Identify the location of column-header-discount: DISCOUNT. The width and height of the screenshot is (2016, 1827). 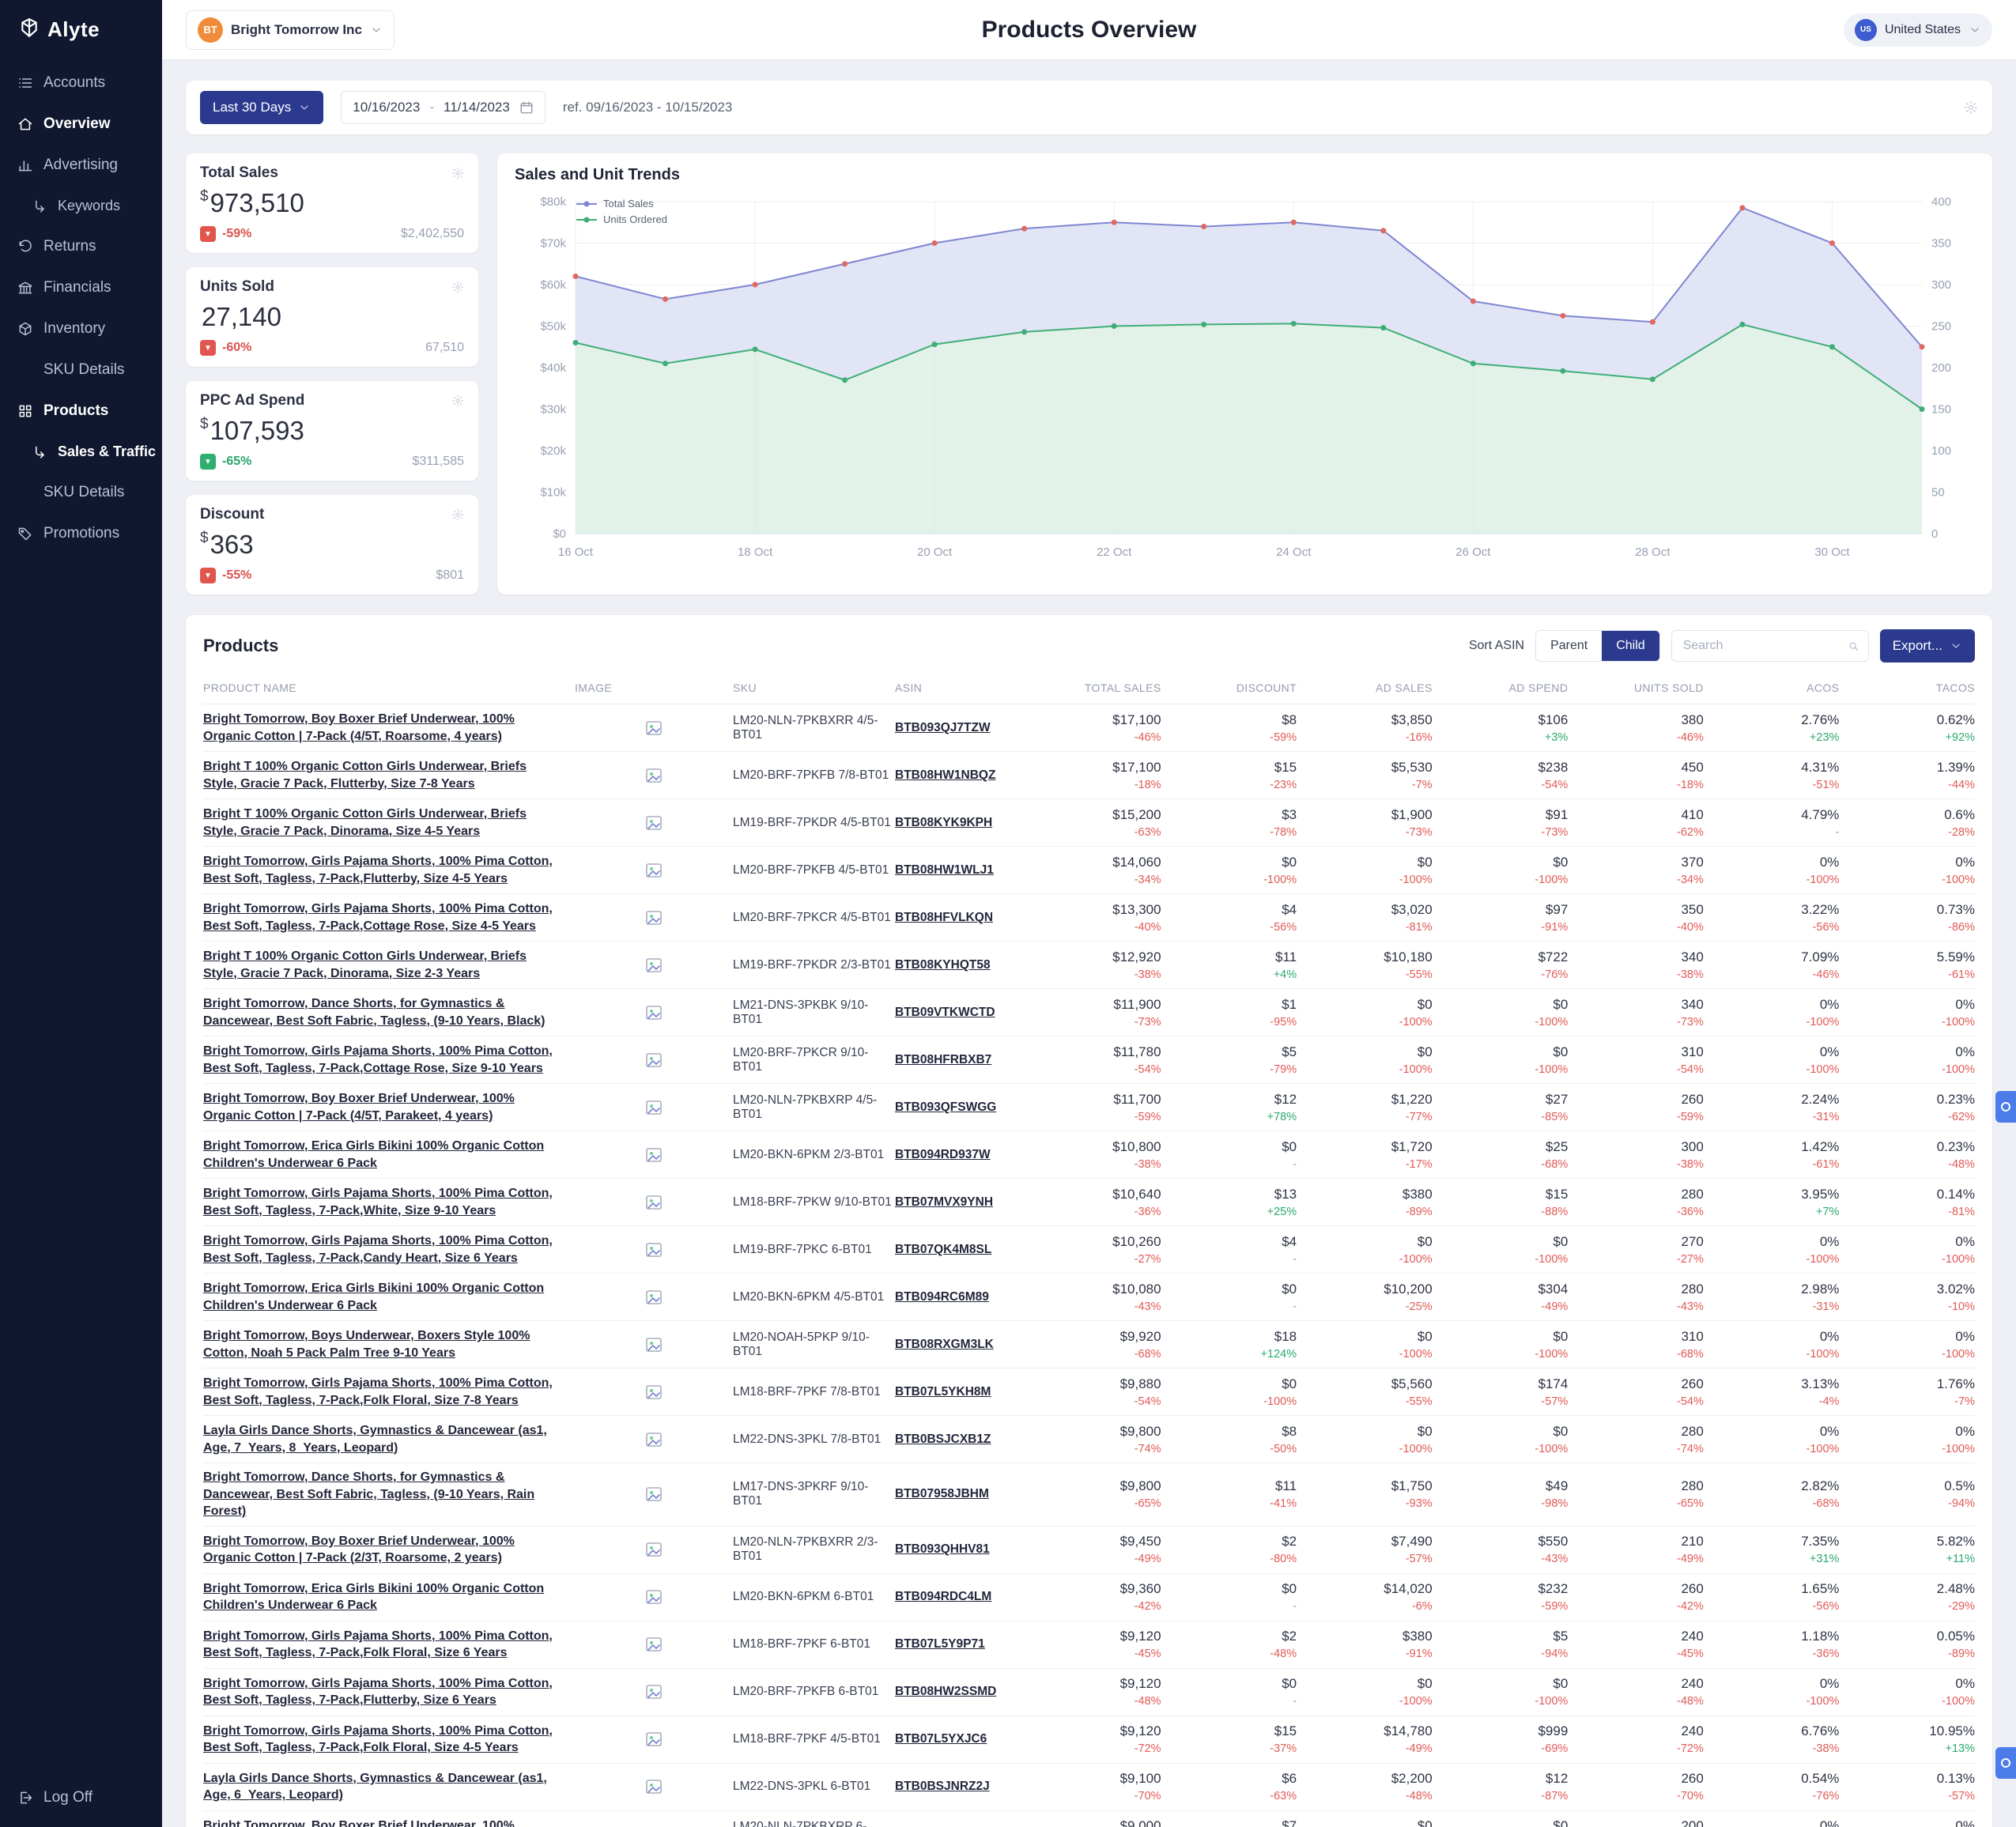
(1229, 687).